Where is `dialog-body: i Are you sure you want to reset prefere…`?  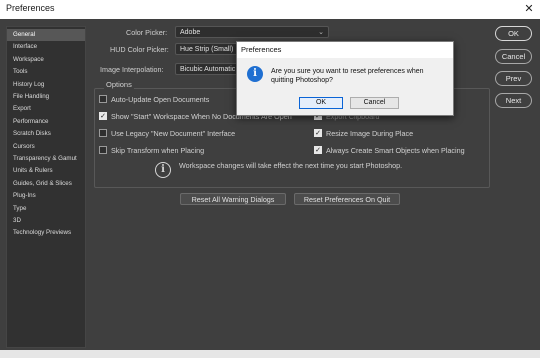
dialog-body: i Are you sure you want to reset prefere… is located at coordinates (345, 86).